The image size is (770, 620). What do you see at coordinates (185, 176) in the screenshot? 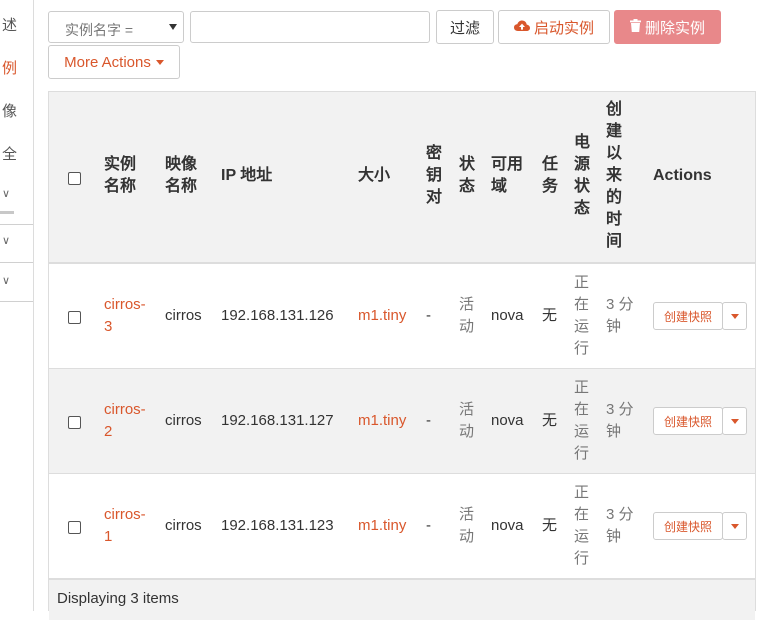
I see `col-header-image: 映像名称` at bounding box center [185, 176].